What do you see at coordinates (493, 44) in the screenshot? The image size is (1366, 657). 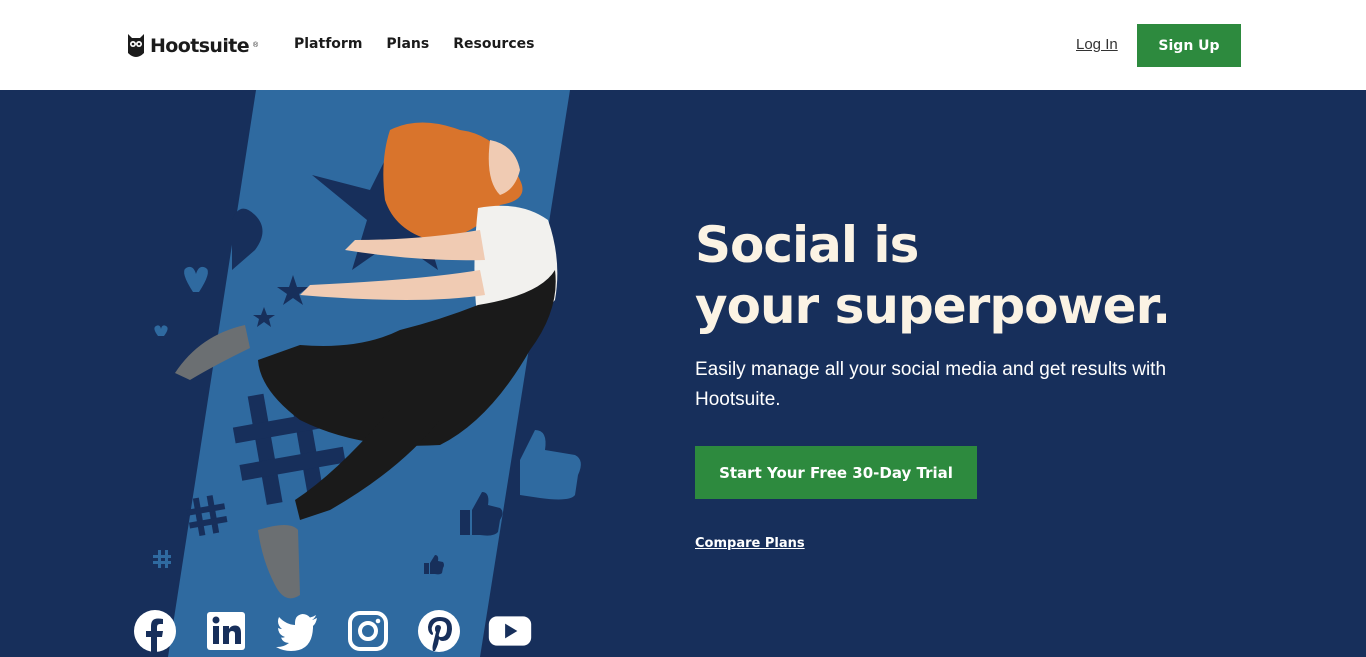 I see `nav-item-resources: Resources` at bounding box center [493, 44].